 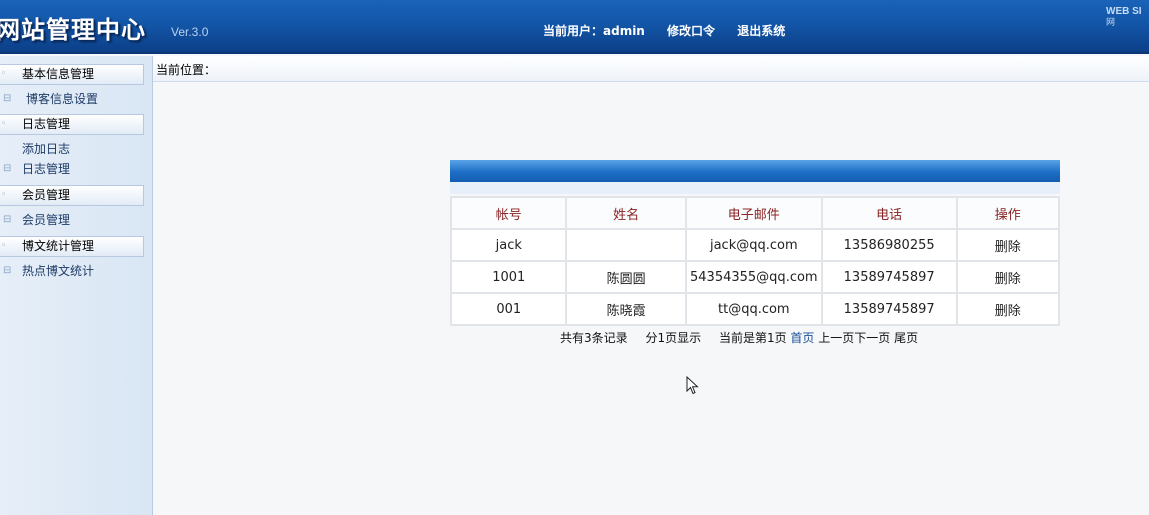 What do you see at coordinates (594, 338) in the screenshot?
I see `pager-total: 共有3条记录` at bounding box center [594, 338].